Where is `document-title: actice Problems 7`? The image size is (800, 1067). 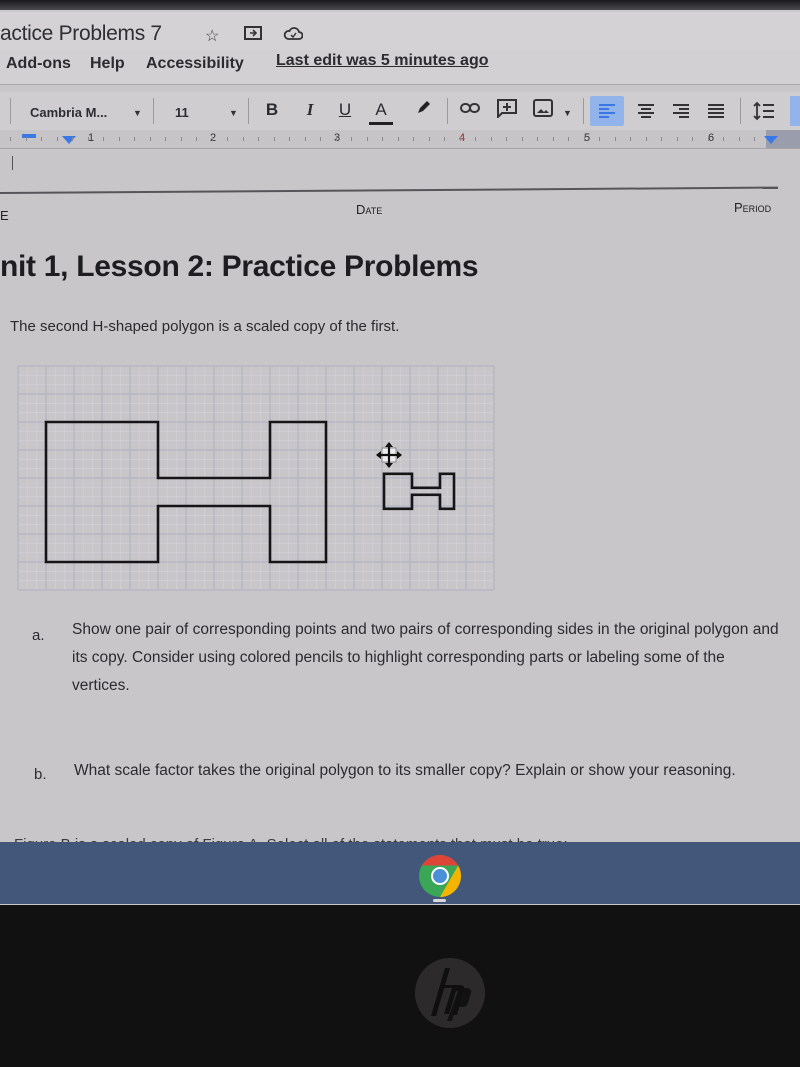
document-title: actice Problems 7 is located at coordinates (81, 34).